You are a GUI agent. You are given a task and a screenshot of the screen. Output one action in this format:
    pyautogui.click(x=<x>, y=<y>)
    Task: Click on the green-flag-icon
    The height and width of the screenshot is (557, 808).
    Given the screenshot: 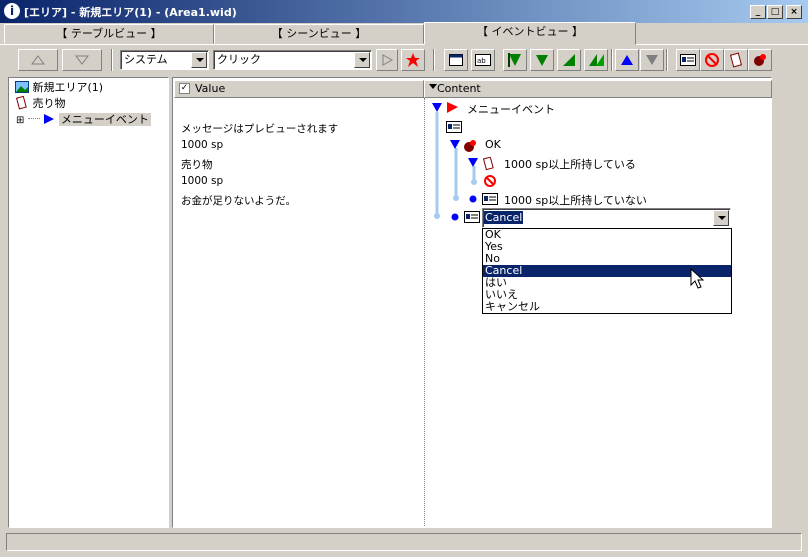 What is the action you would take?
    pyautogui.click(x=514, y=60)
    